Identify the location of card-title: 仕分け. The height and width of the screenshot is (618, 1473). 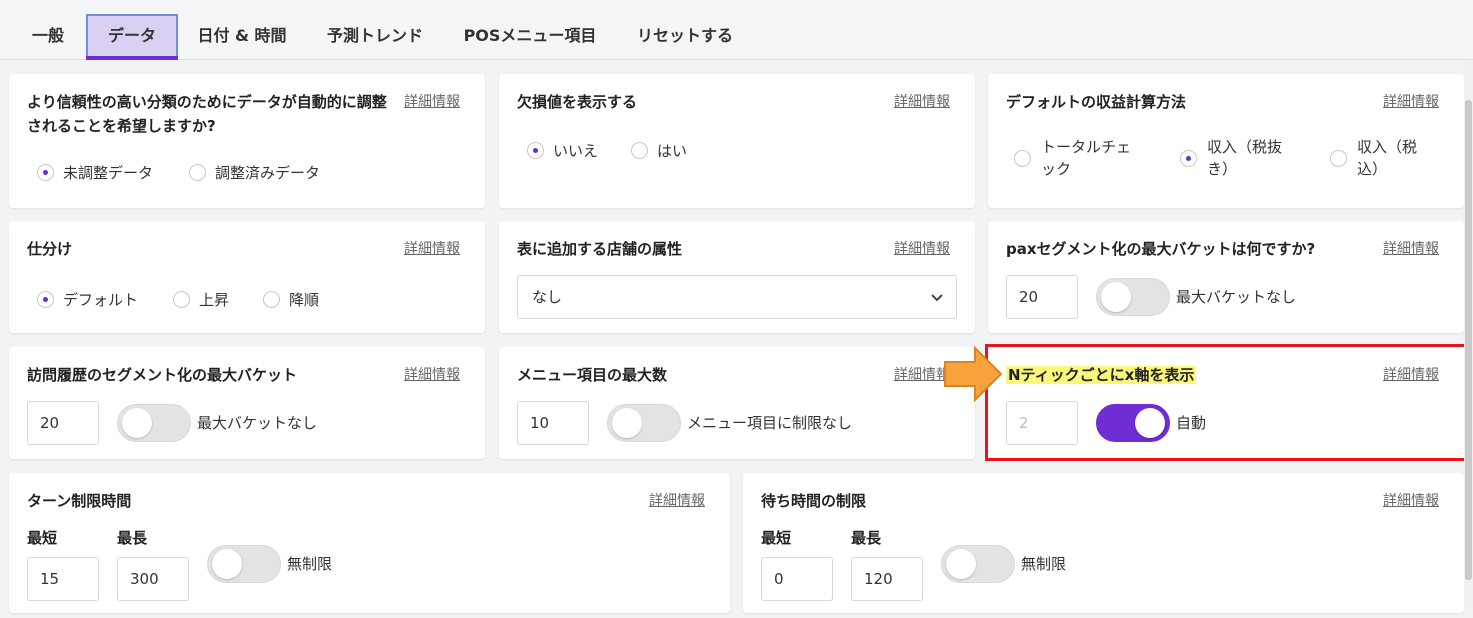
(50, 249).